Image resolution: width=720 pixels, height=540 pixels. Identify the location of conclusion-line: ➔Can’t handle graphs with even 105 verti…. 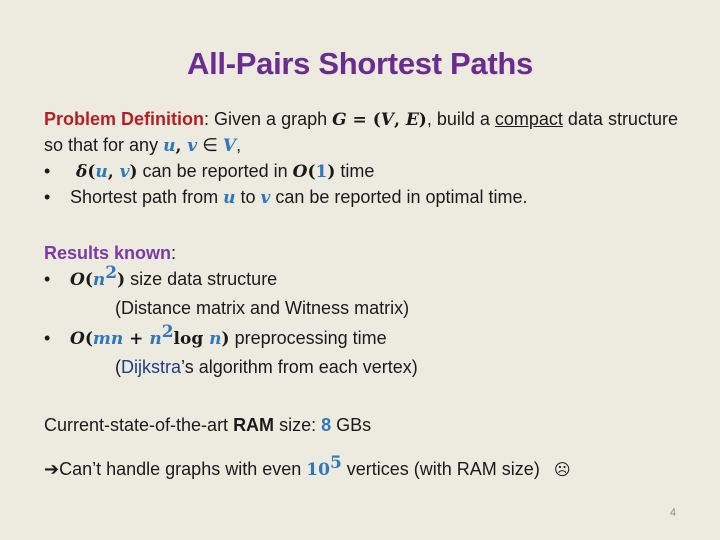
(369, 467).